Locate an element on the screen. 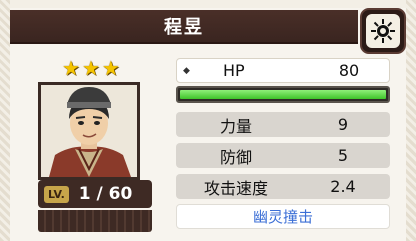 This screenshot has height=241, width=416. hp-bar-fill is located at coordinates (283, 94).